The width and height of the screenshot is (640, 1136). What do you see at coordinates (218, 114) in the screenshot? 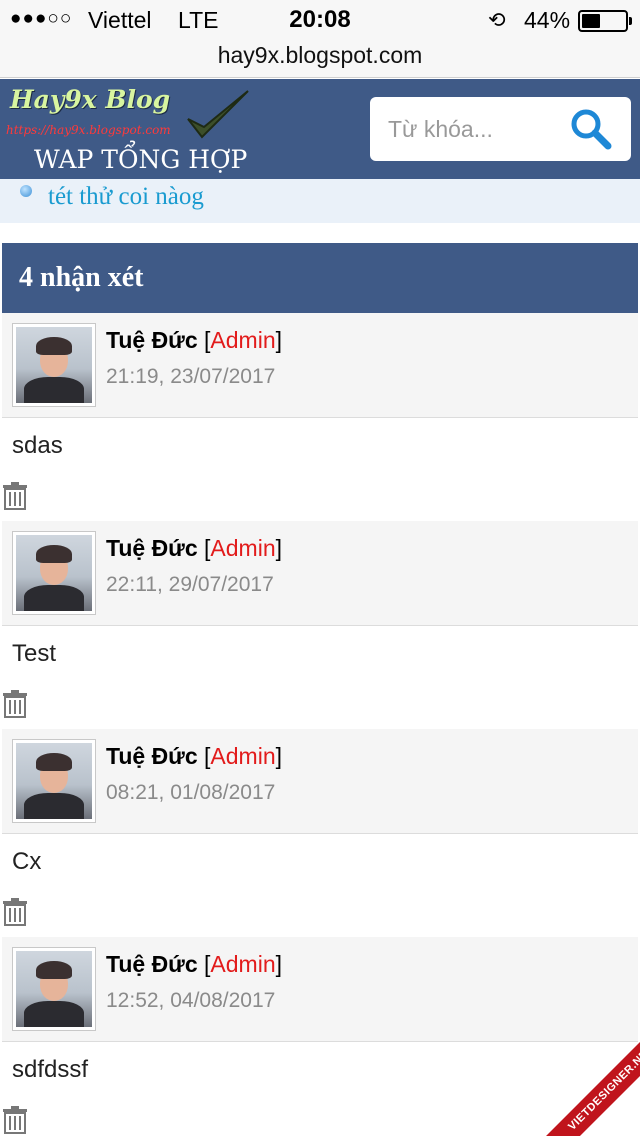
I see `checkmark-icon` at bounding box center [218, 114].